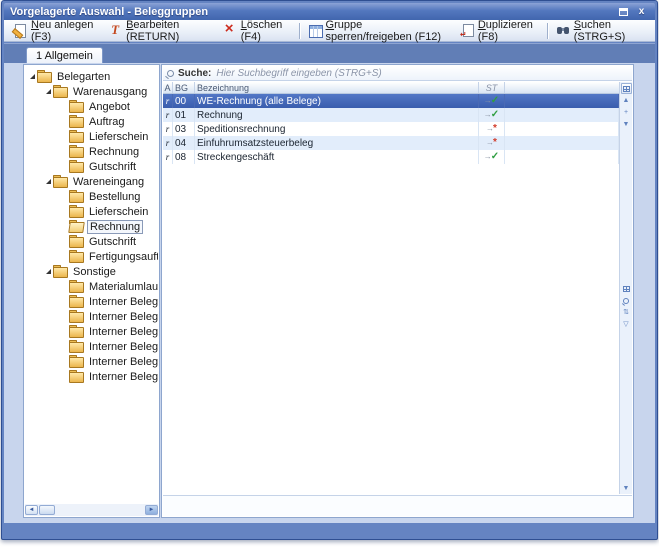  What do you see at coordinates (626, 300) in the screenshot?
I see `find-icon` at bounding box center [626, 300].